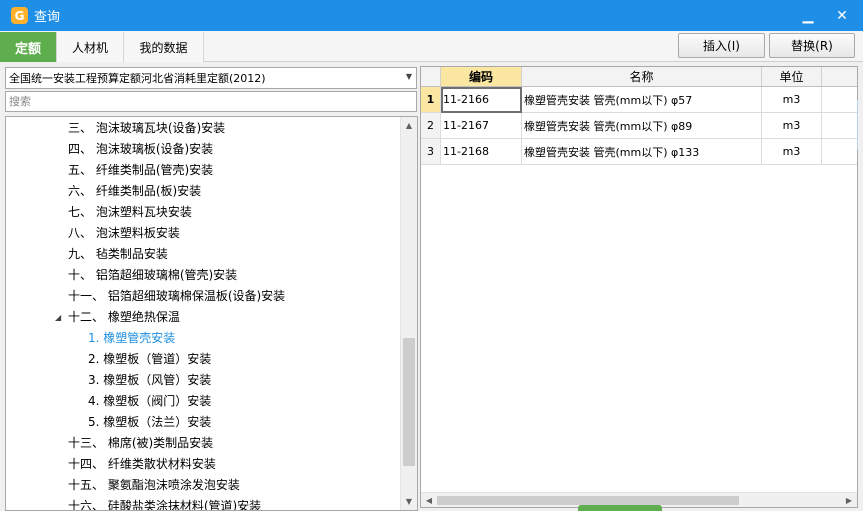  What do you see at coordinates (409, 76) in the screenshot?
I see `chevron-down-icon: ▼` at bounding box center [409, 76].